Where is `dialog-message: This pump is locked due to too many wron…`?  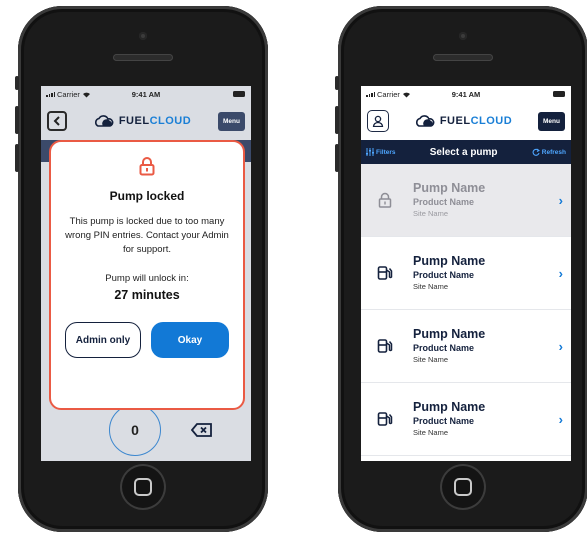 dialog-message: This pump is locked due to too many wron… is located at coordinates (147, 235).